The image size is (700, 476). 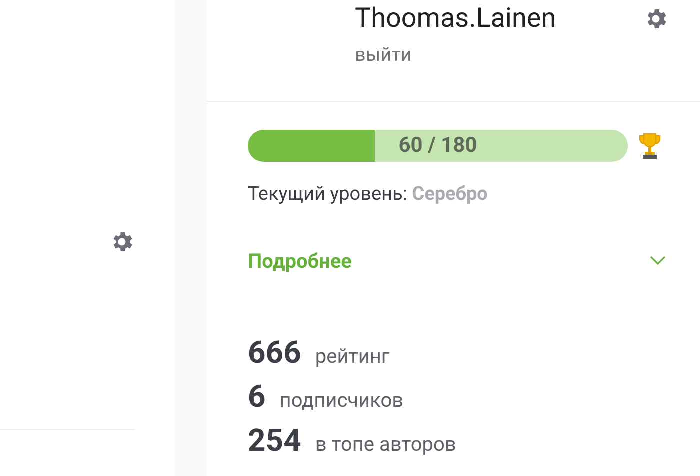 I want to click on logout-link: выйти, so click(x=455, y=54).